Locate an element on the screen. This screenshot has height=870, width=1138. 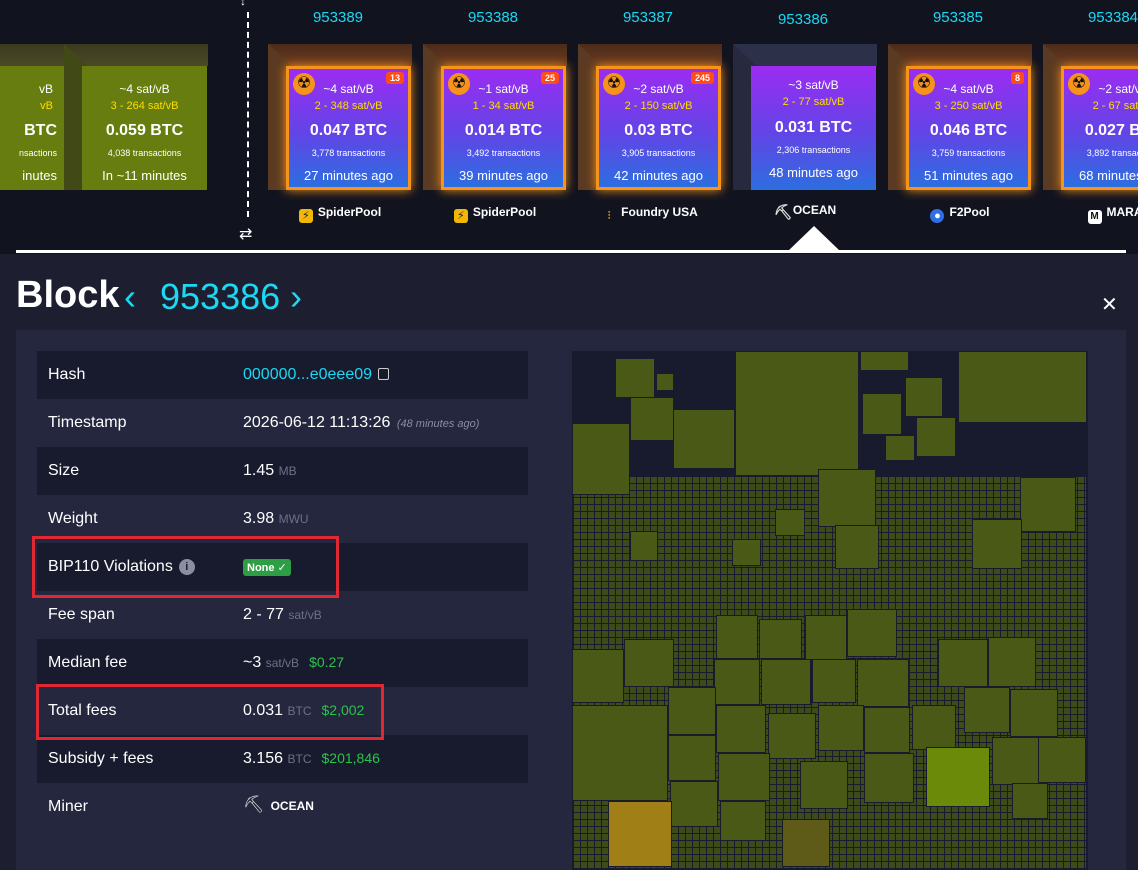
block-time: 39 minutes ago is located at coordinates (503, 175).